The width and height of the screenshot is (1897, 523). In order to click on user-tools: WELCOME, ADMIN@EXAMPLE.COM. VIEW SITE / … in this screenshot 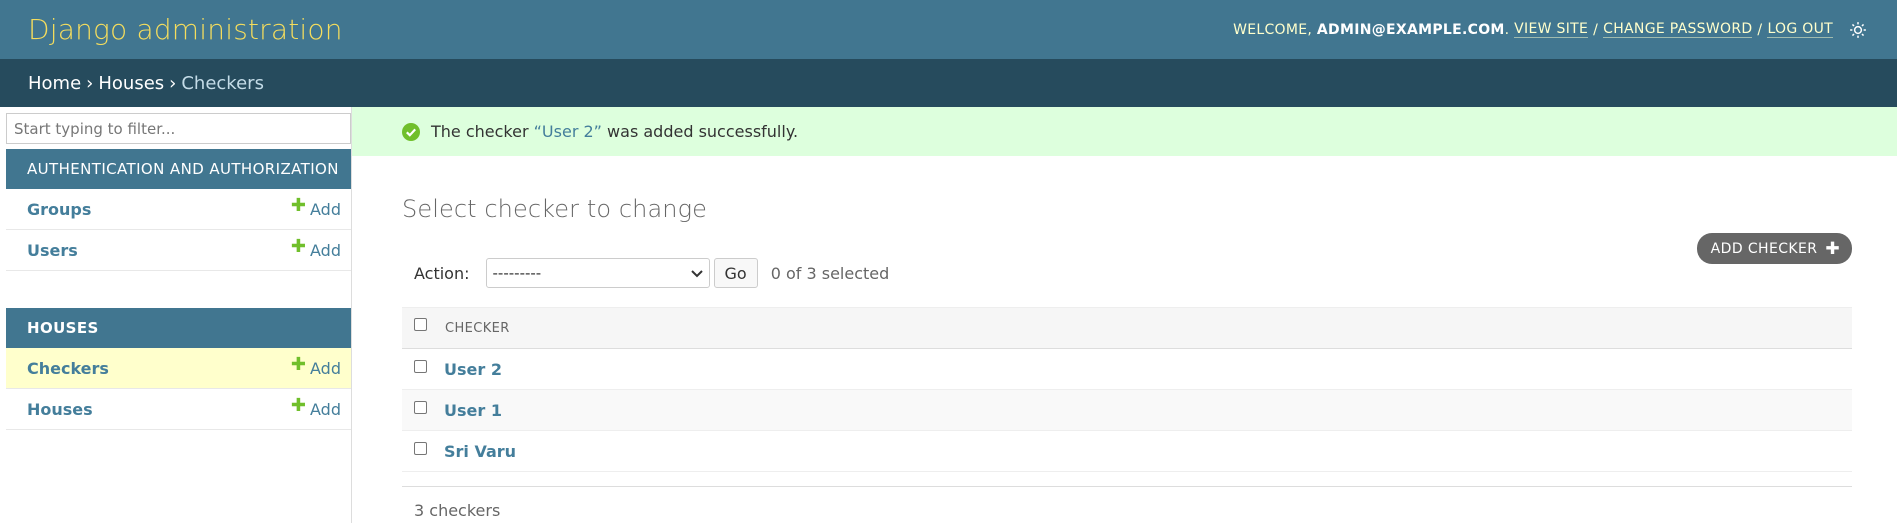, I will do `click(1551, 30)`.